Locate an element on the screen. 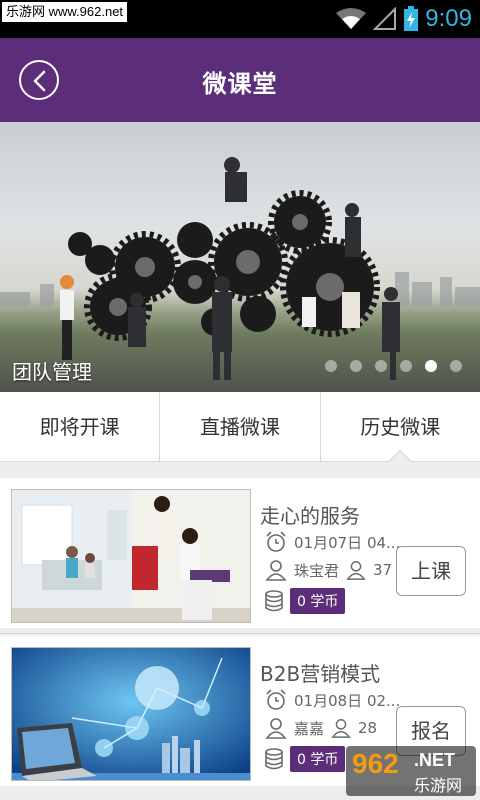 The image size is (480, 800). logo-cn: 乐游网 is located at coordinates (438, 785).